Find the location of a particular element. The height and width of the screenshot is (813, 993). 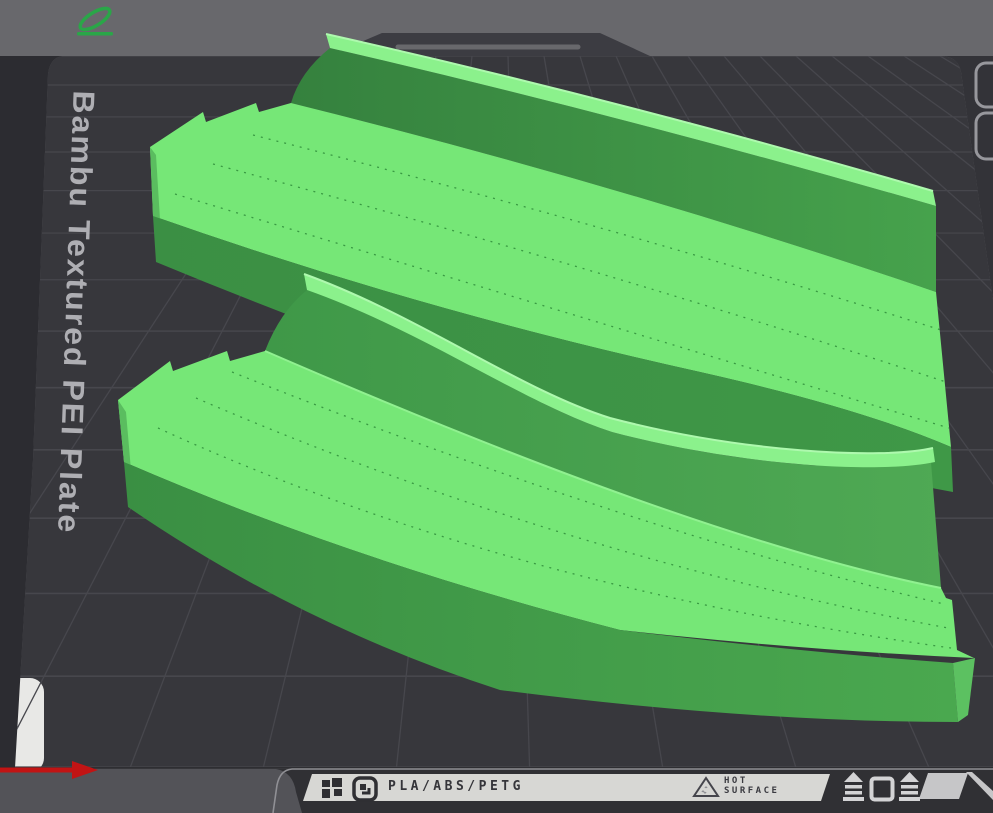

materials-label: PLA/ABS/PETG is located at coordinates (456, 786).